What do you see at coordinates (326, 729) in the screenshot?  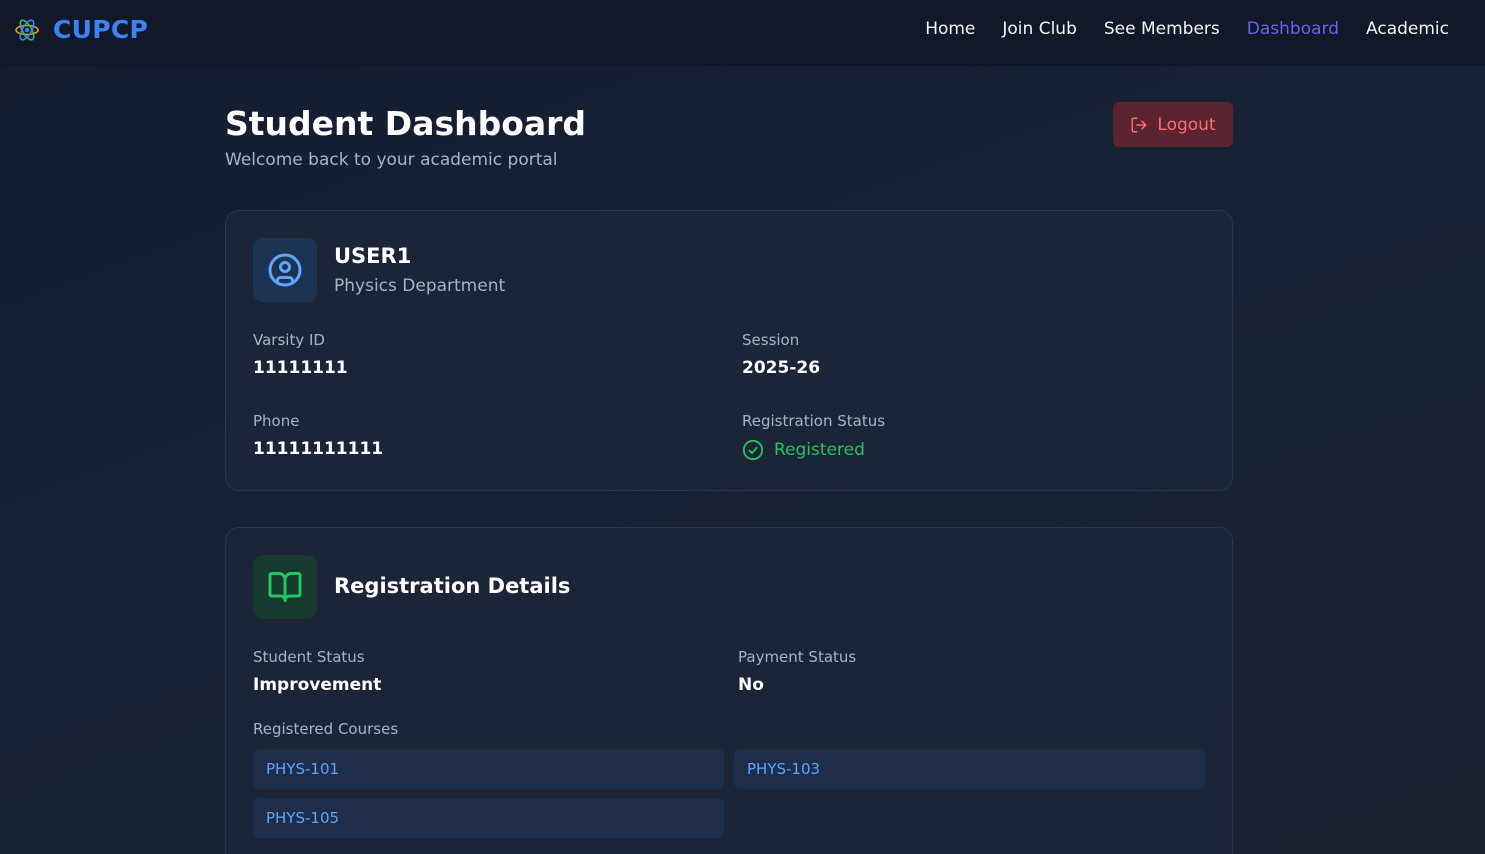 I see `registered-courses-label: Registered Courses` at bounding box center [326, 729].